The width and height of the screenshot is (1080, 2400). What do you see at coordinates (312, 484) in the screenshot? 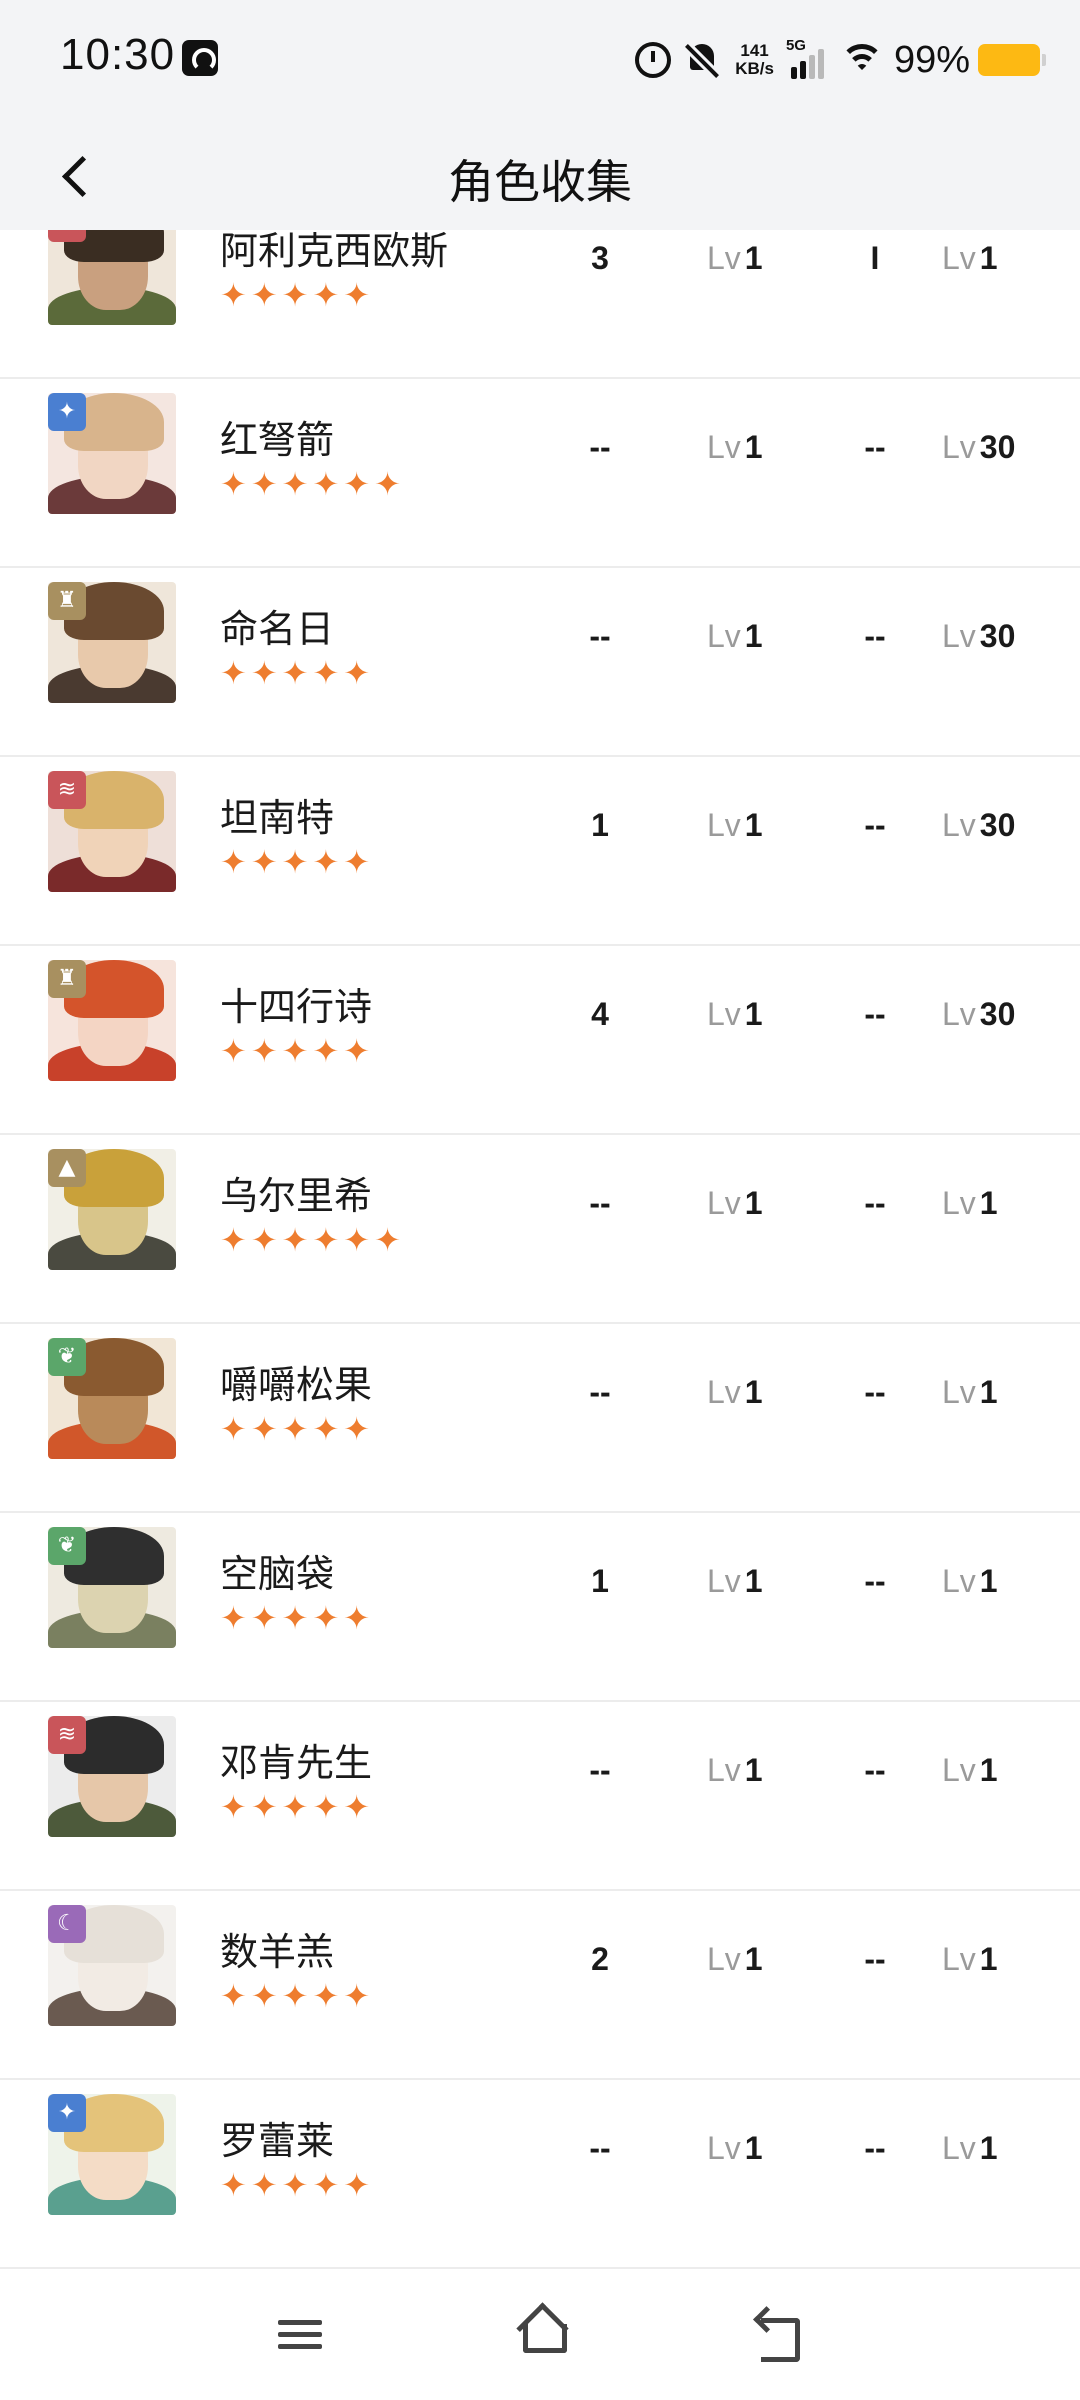
I see `rarity-stars: ✦✦✦✦✦✦` at bounding box center [312, 484].